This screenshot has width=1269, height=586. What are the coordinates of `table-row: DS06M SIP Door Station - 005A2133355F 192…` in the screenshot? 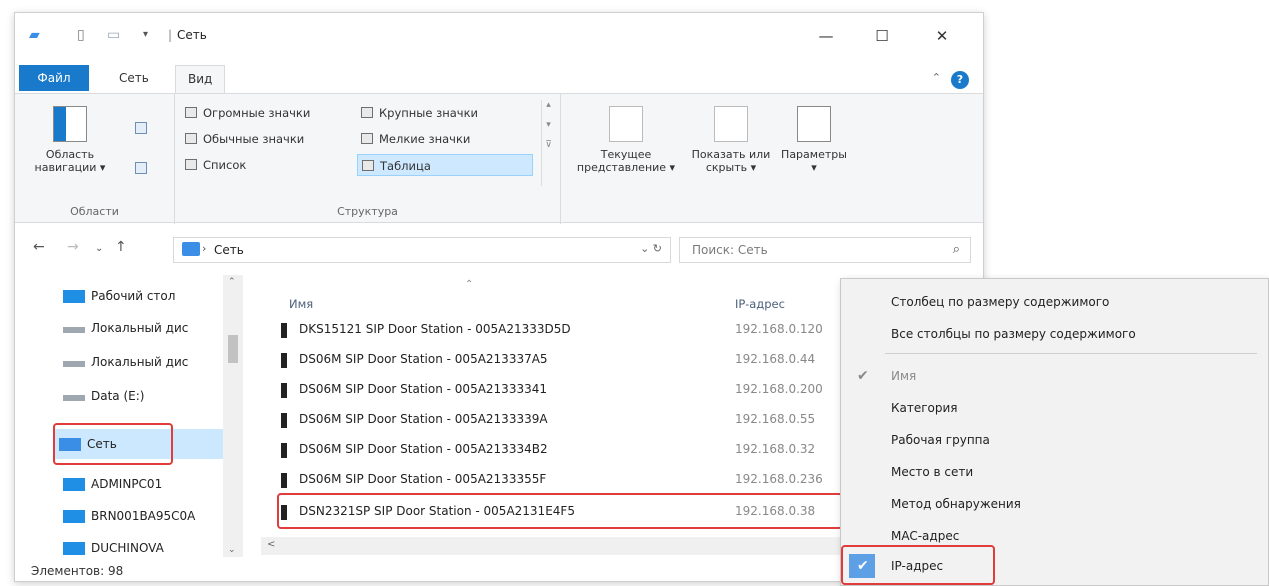 It's located at (565, 480).